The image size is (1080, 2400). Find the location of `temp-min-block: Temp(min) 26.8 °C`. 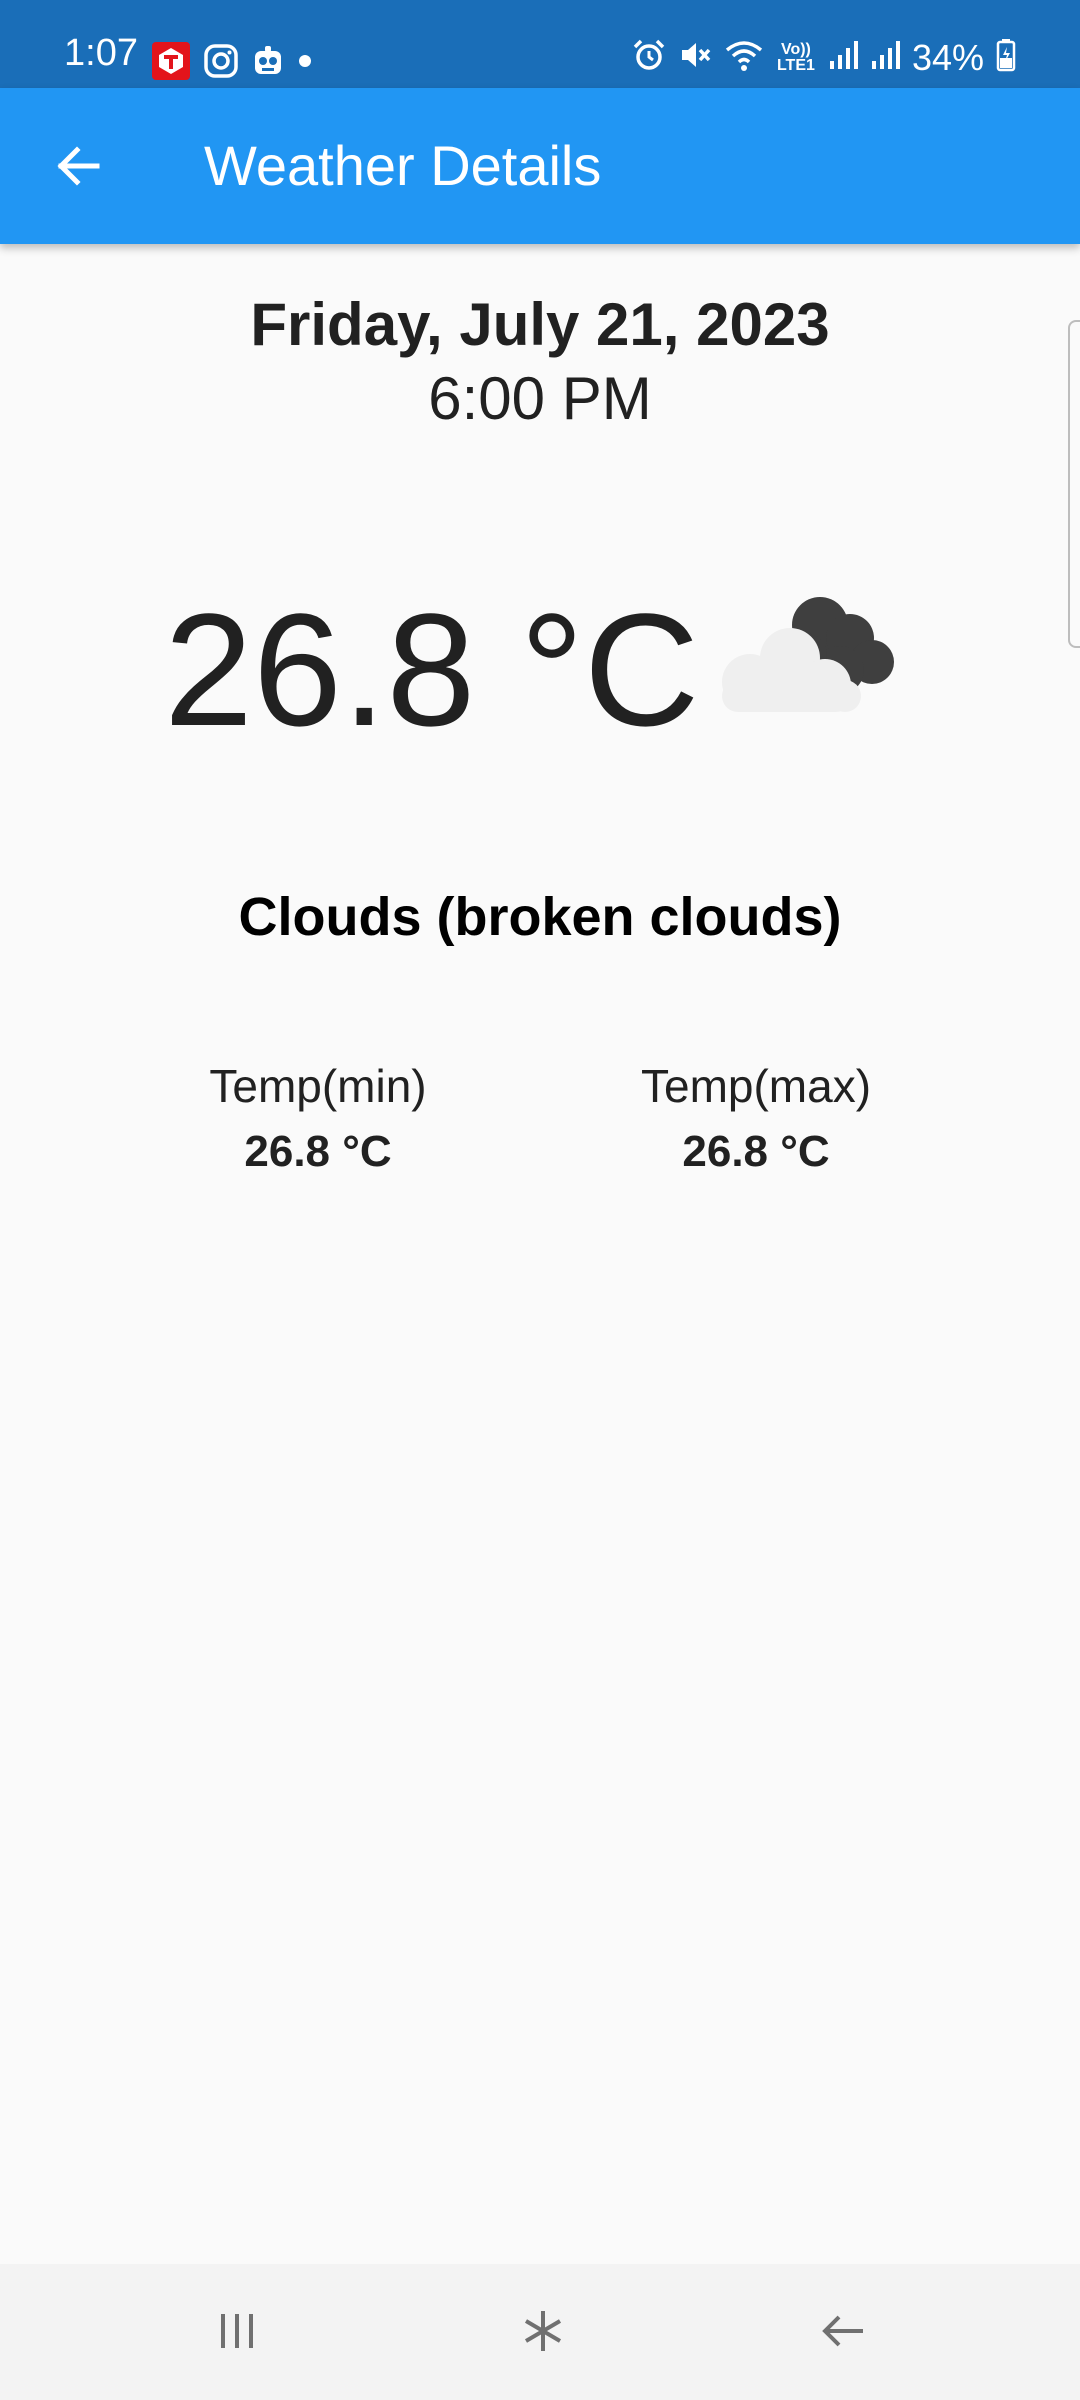

temp-min-block: Temp(min) 26.8 °C is located at coordinates (318, 1119).